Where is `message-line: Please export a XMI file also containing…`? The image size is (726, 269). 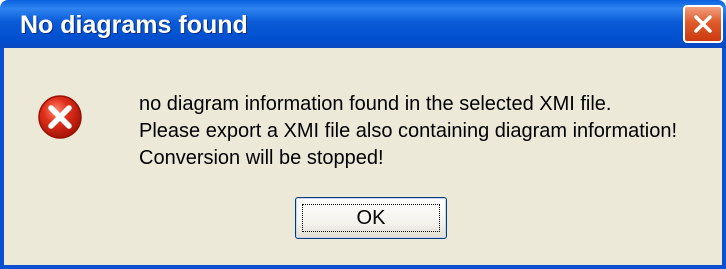 message-line: Please export a XMI file also containing… is located at coordinates (408, 131).